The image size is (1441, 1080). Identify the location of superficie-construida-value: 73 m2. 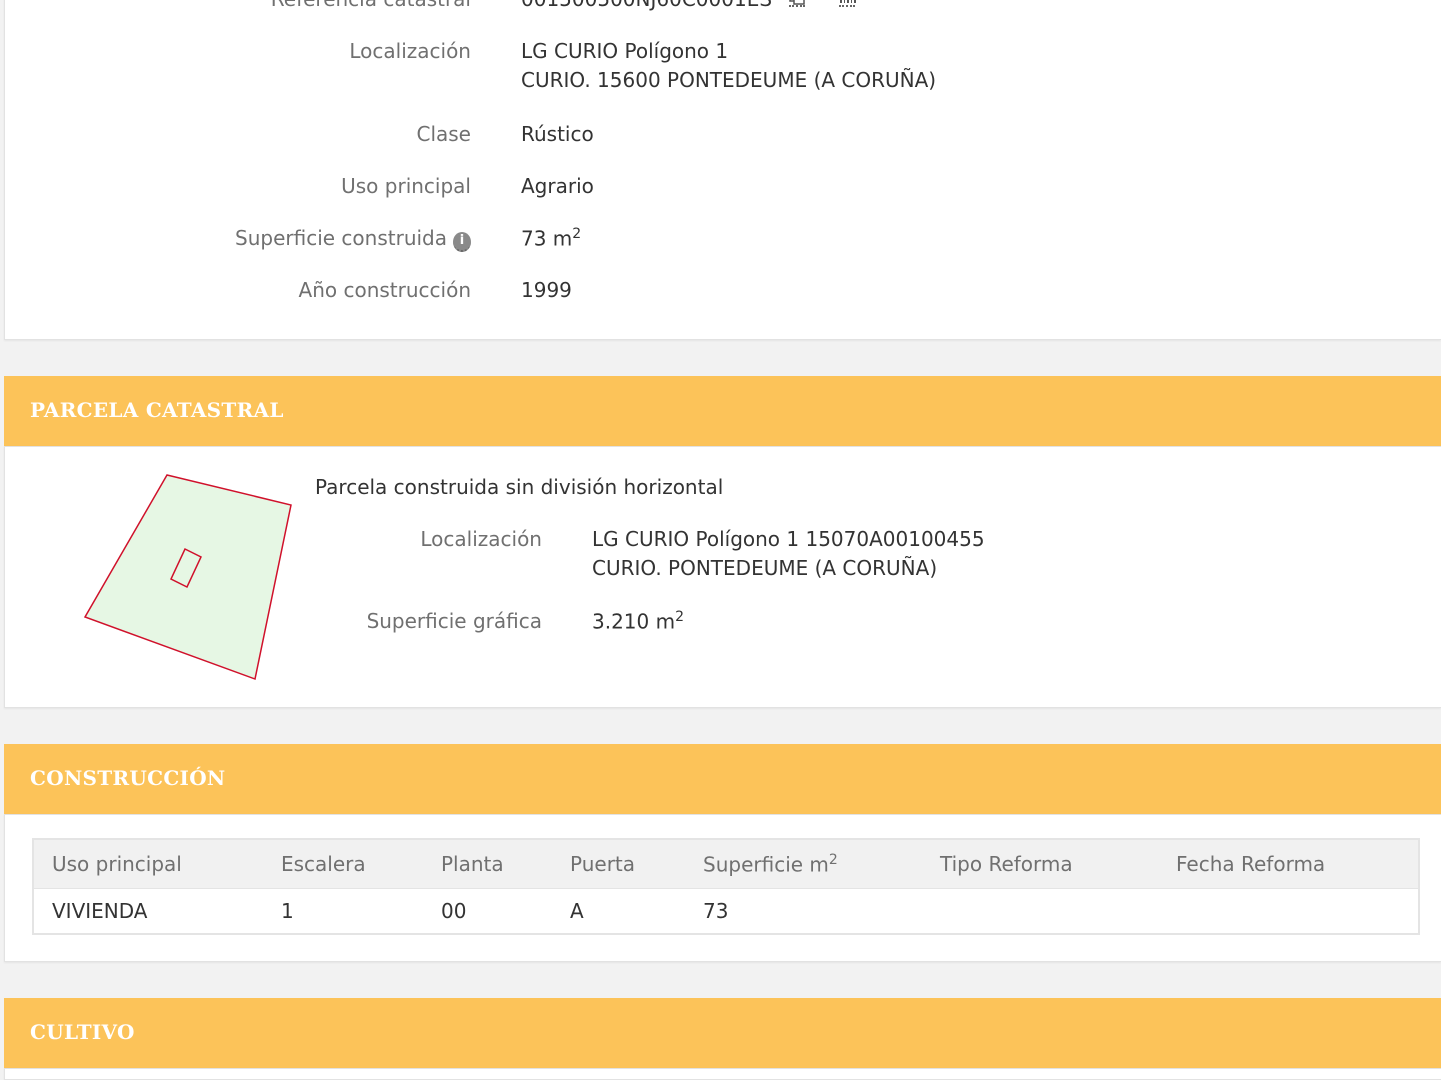
(551, 238).